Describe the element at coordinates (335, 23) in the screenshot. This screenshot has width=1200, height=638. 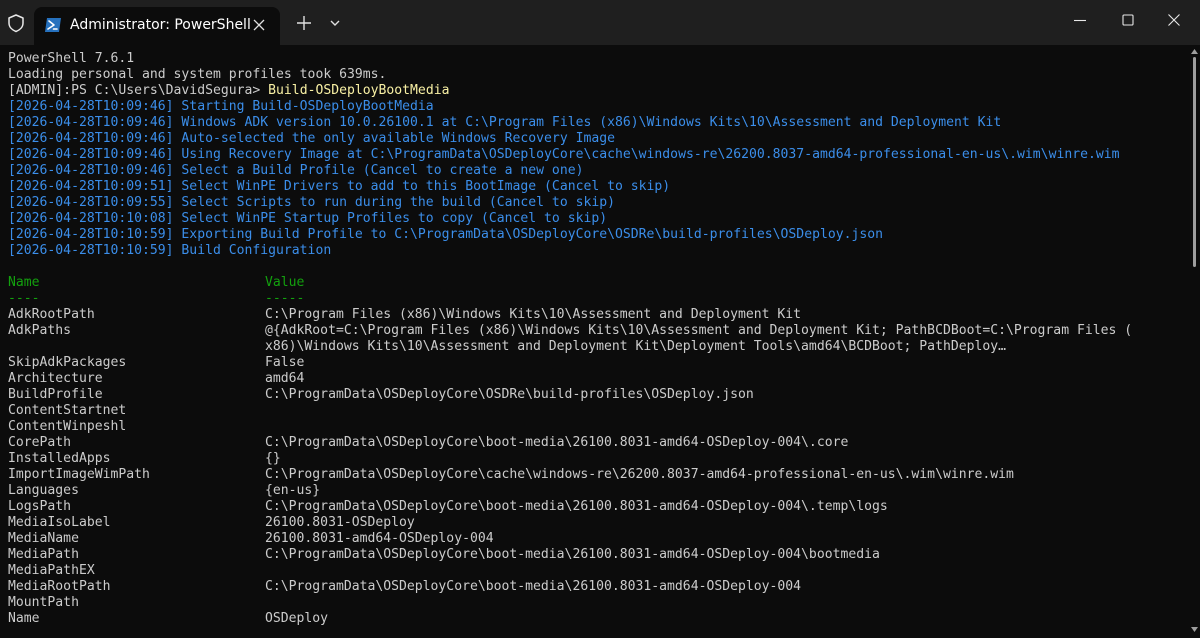
I see `chevron-down-icon` at that location.